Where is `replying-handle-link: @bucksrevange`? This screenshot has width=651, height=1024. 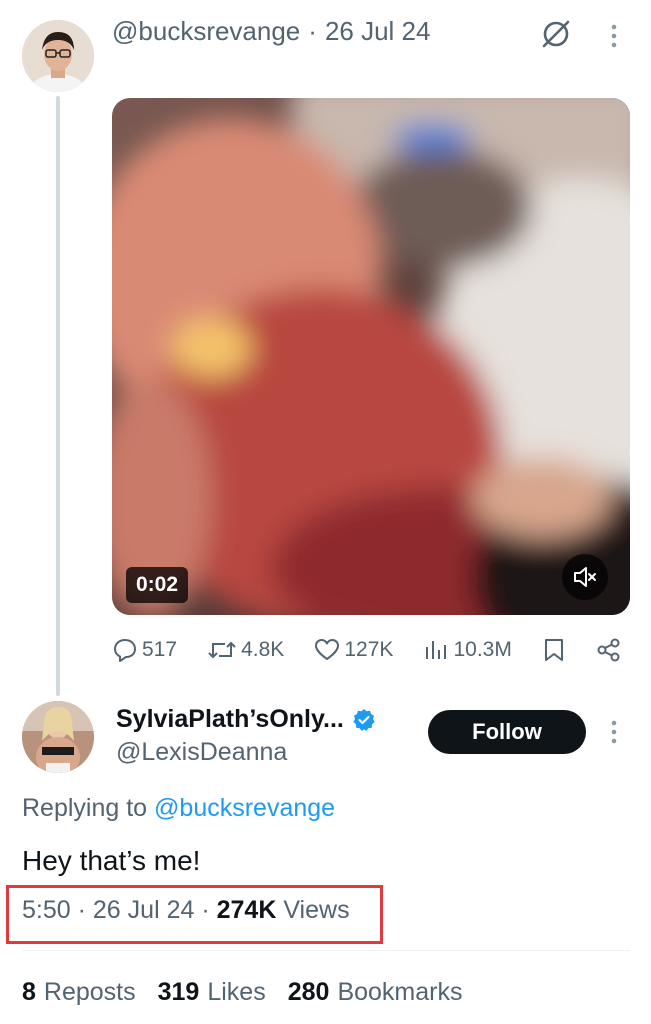 replying-handle-link: @bucksrevange is located at coordinates (244, 808).